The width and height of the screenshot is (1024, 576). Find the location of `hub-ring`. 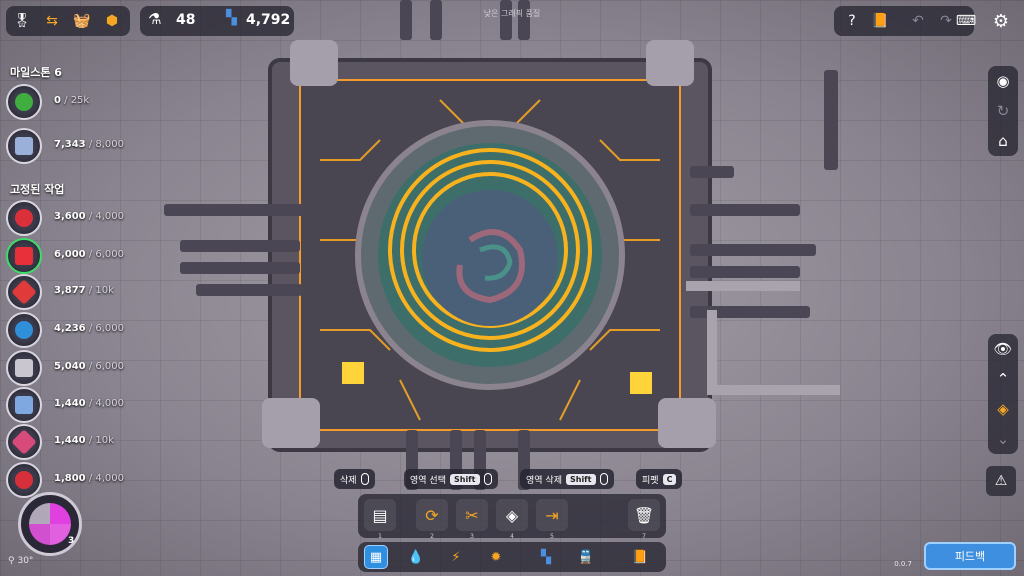

hub-ring is located at coordinates (490, 255).